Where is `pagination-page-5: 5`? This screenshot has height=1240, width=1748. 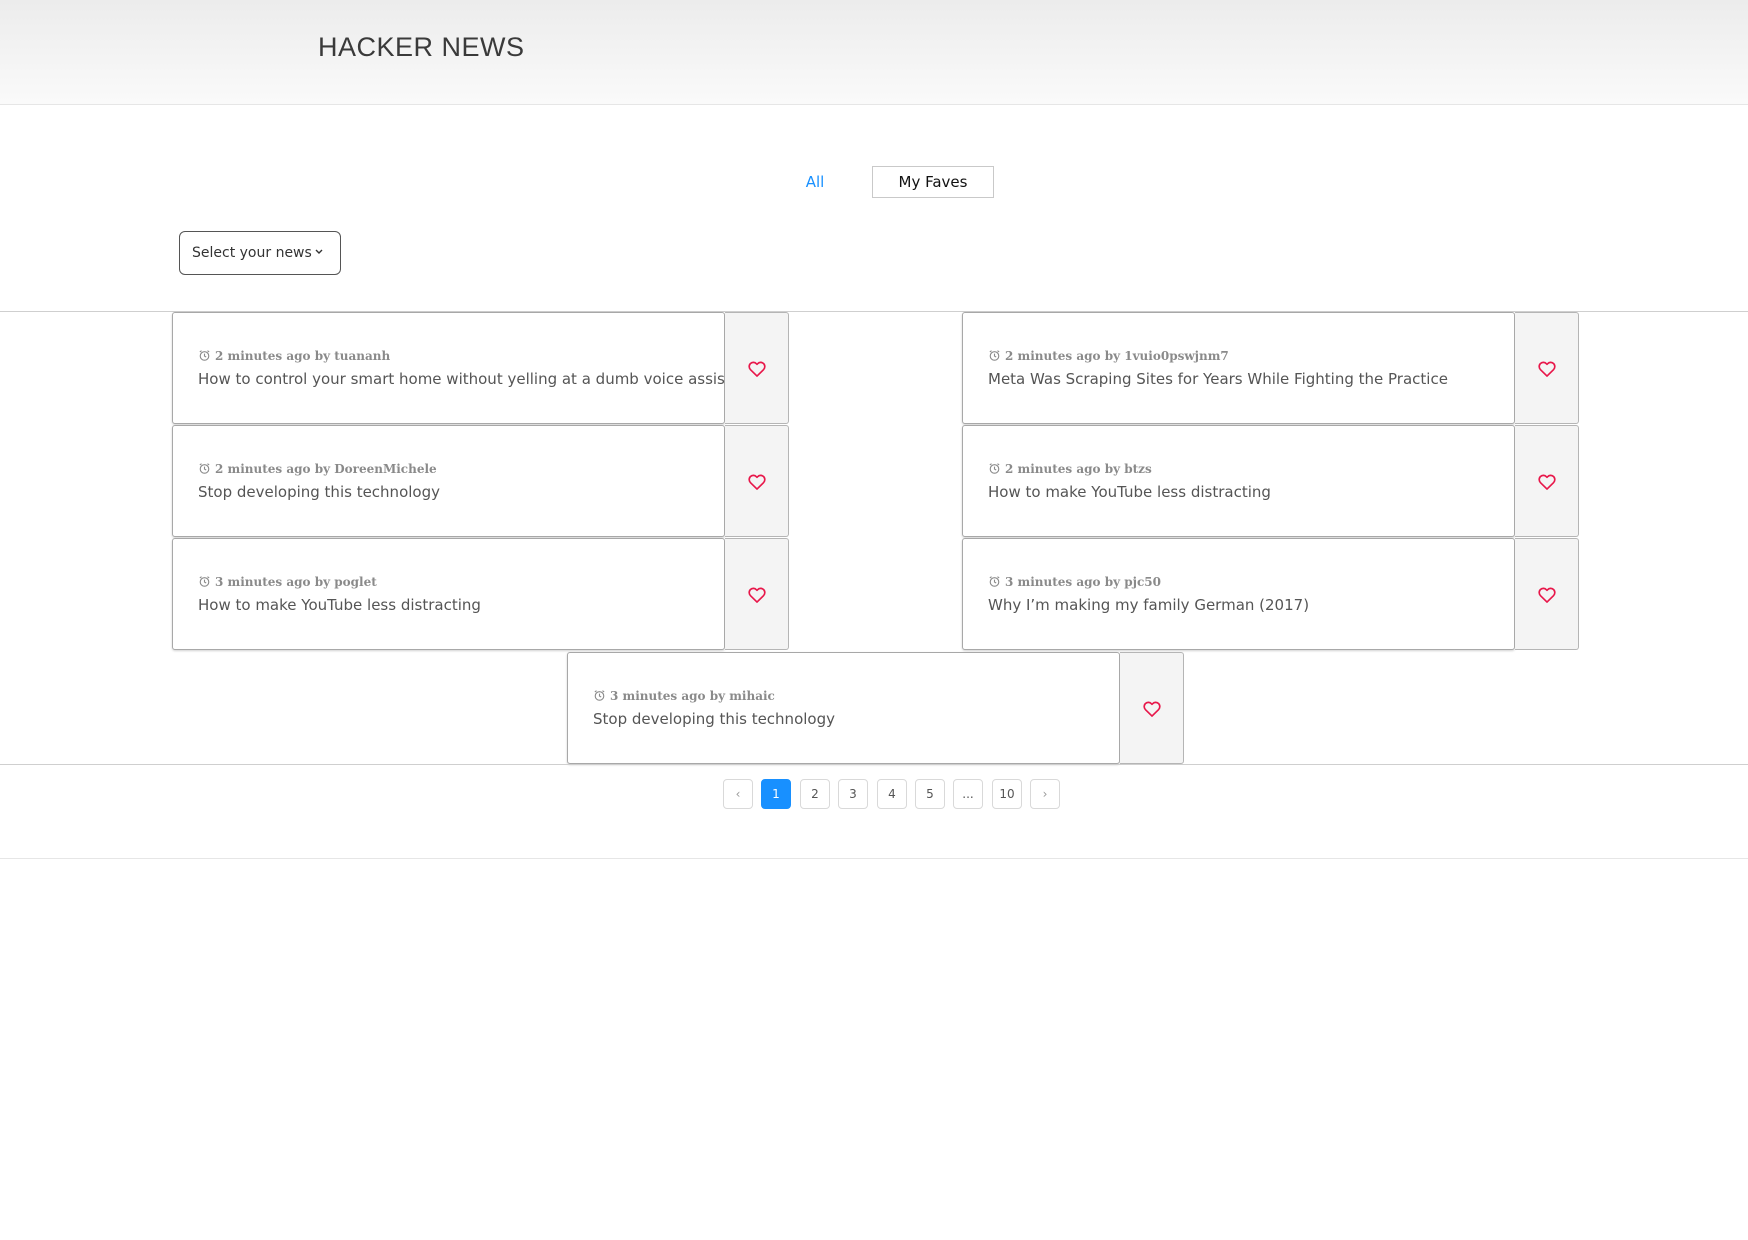
pagination-page-5: 5 is located at coordinates (930, 794).